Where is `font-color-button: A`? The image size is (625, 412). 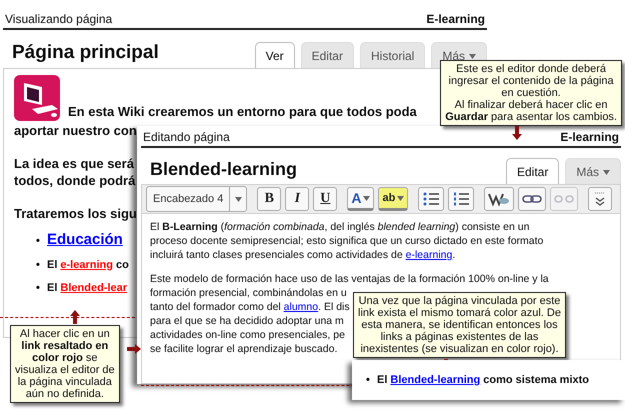 font-color-button: A is located at coordinates (360, 199).